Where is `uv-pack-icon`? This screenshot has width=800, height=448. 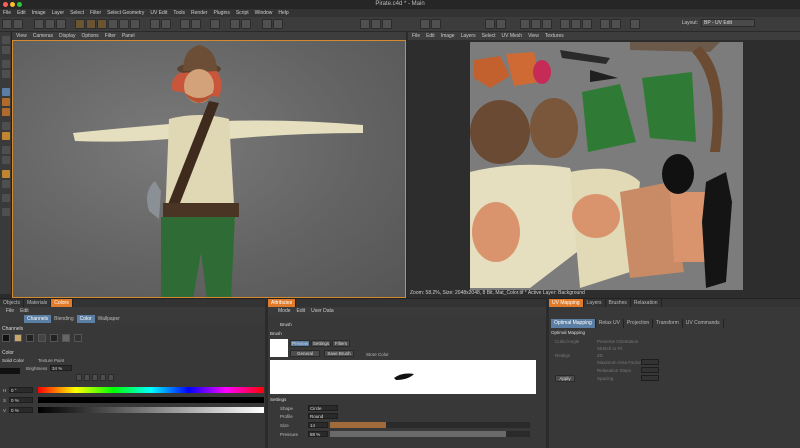 uv-pack-icon is located at coordinates (587, 24).